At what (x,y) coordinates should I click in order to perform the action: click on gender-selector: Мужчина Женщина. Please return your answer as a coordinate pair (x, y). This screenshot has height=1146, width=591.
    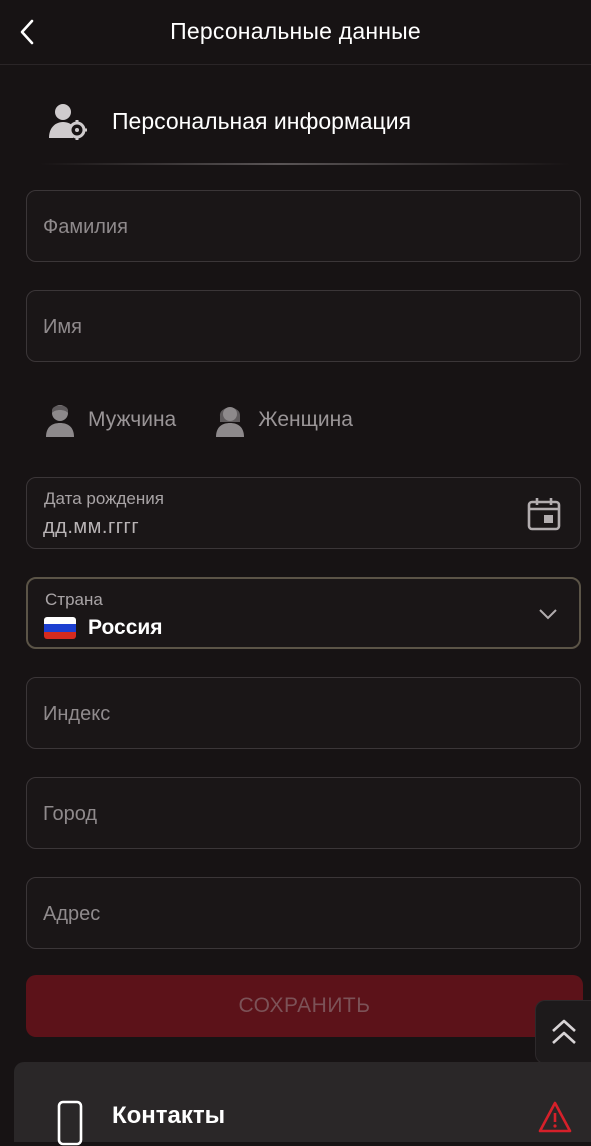
    Looking at the image, I should click on (217, 420).